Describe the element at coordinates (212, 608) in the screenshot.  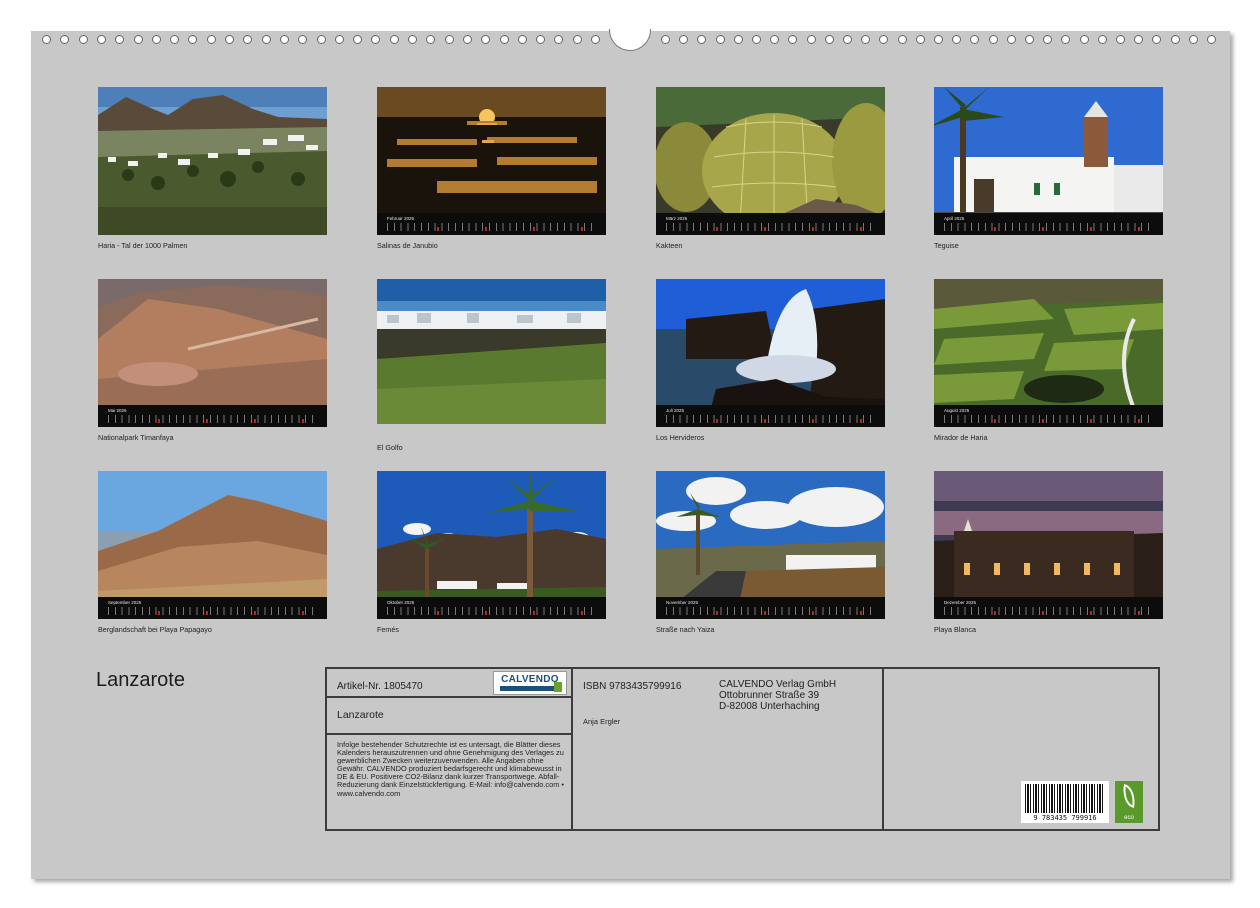
I see `calendar-bar: September 2025` at that location.